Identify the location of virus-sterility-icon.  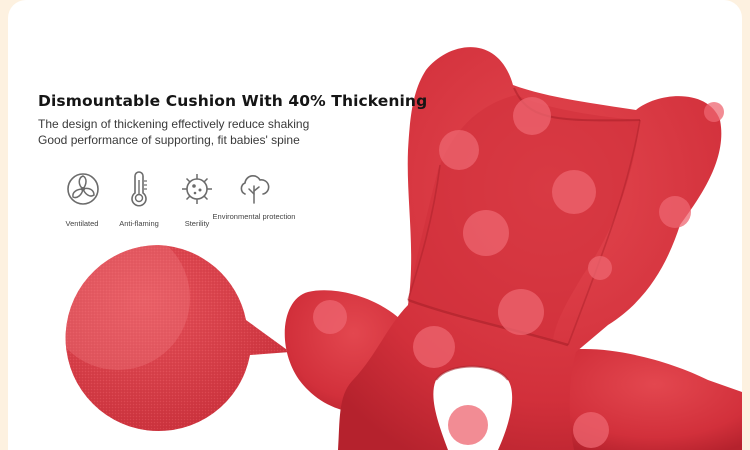
(197, 189).